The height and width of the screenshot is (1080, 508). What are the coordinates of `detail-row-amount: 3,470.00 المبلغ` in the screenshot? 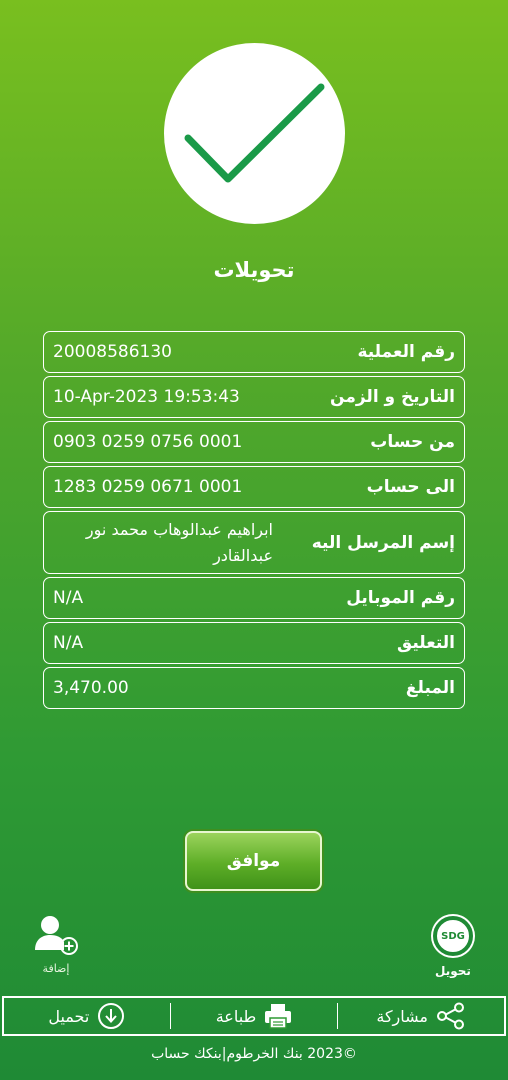 It's located at (254, 688).